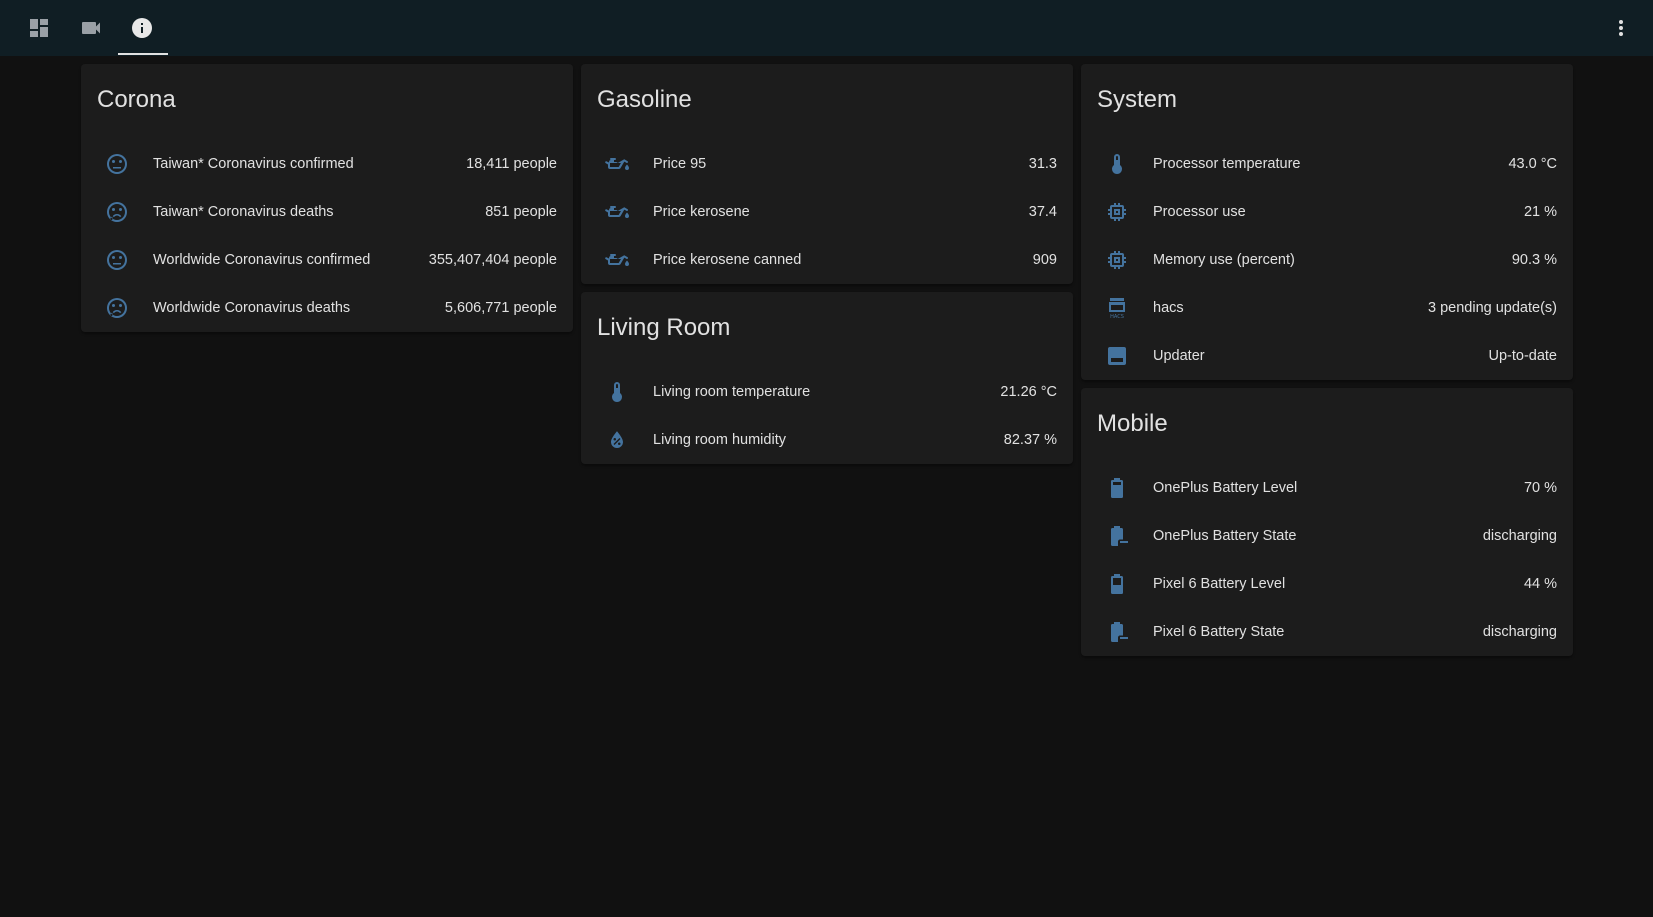 This screenshot has width=1653, height=917. What do you see at coordinates (1117, 260) in the screenshot?
I see `memory-icon` at bounding box center [1117, 260].